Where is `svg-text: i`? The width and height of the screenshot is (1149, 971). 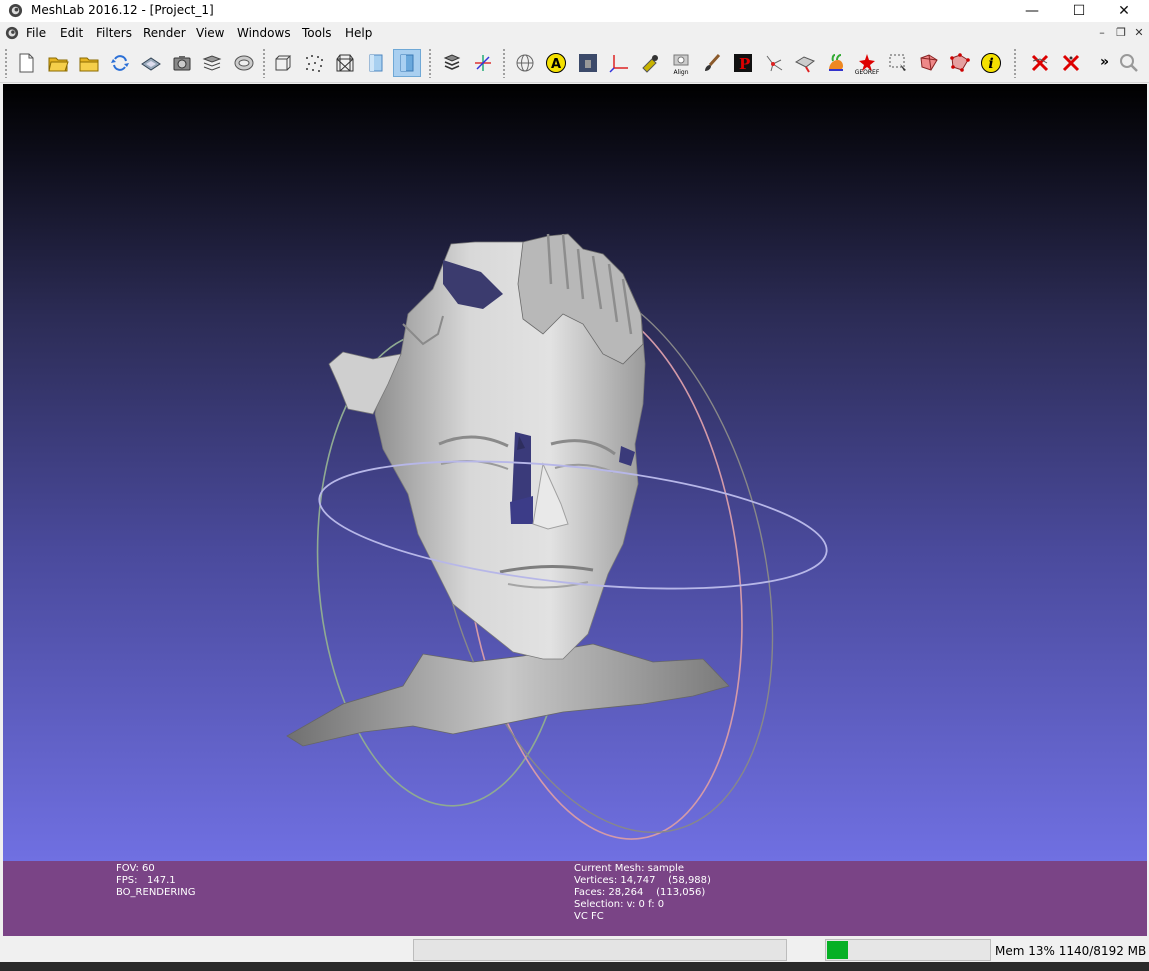
svg-text: i is located at coordinates (990, 64).